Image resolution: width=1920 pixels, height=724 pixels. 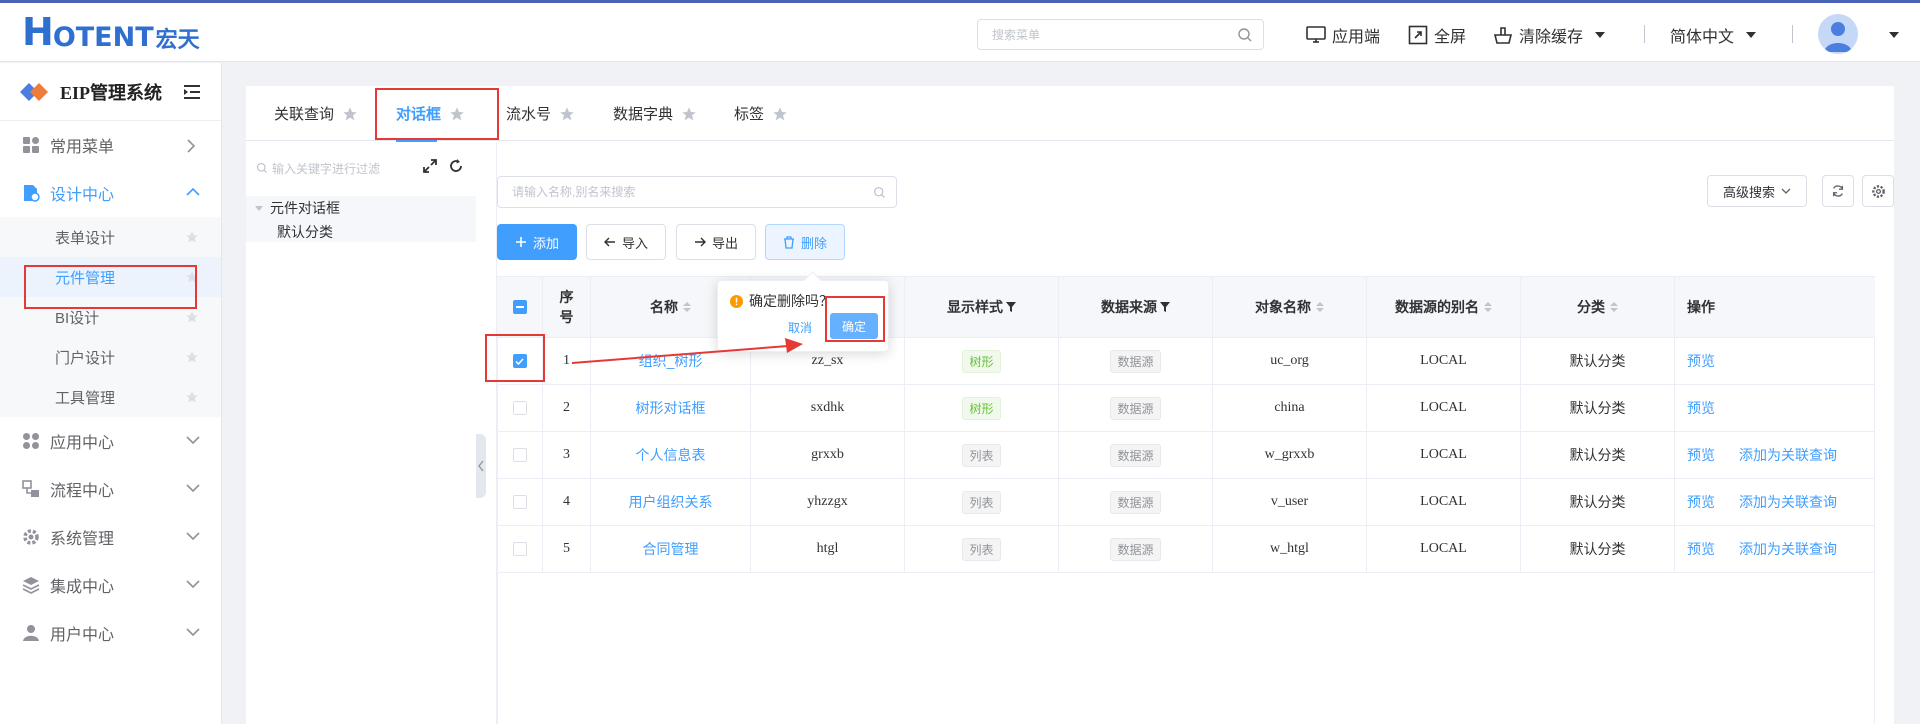 I want to click on tab-serial-number: 流水号, so click(x=540, y=113).